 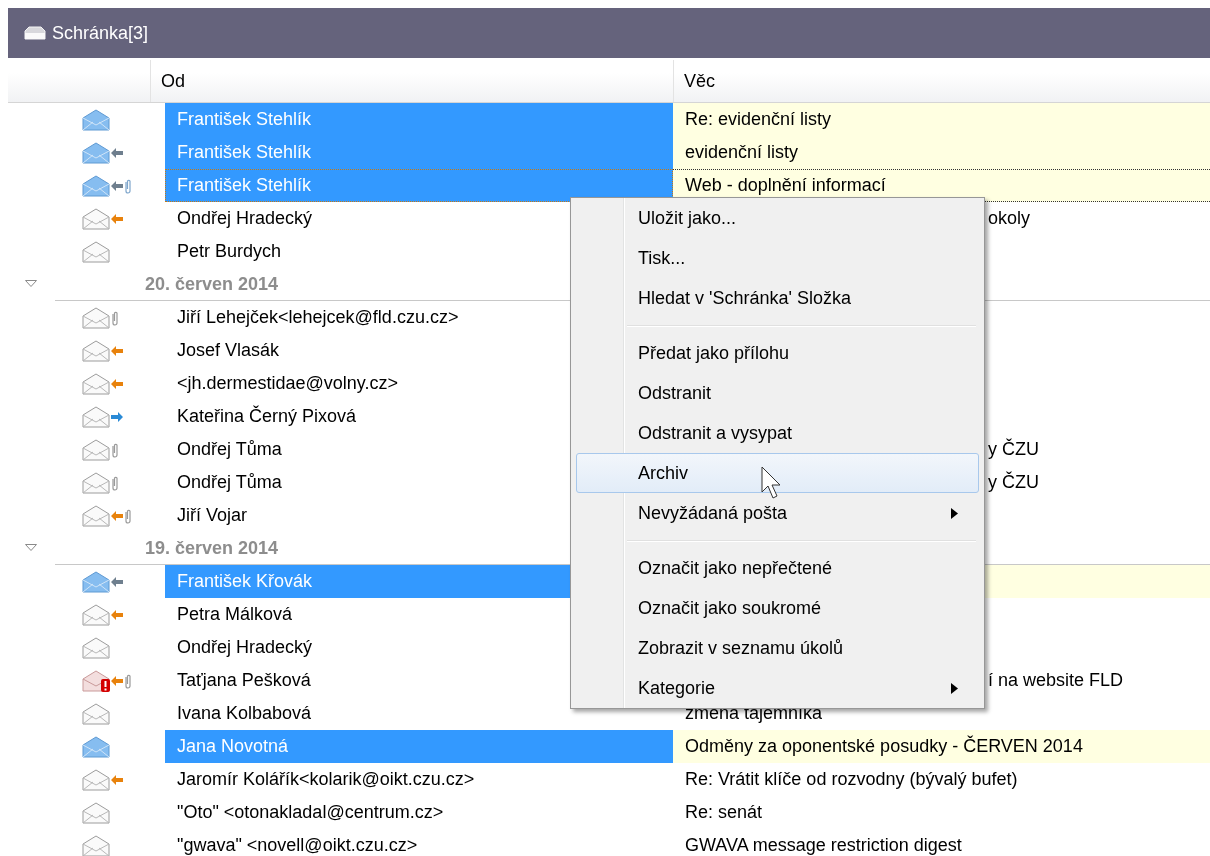 What do you see at coordinates (1009, 218) in the screenshot?
I see `subject-text: okoly` at bounding box center [1009, 218].